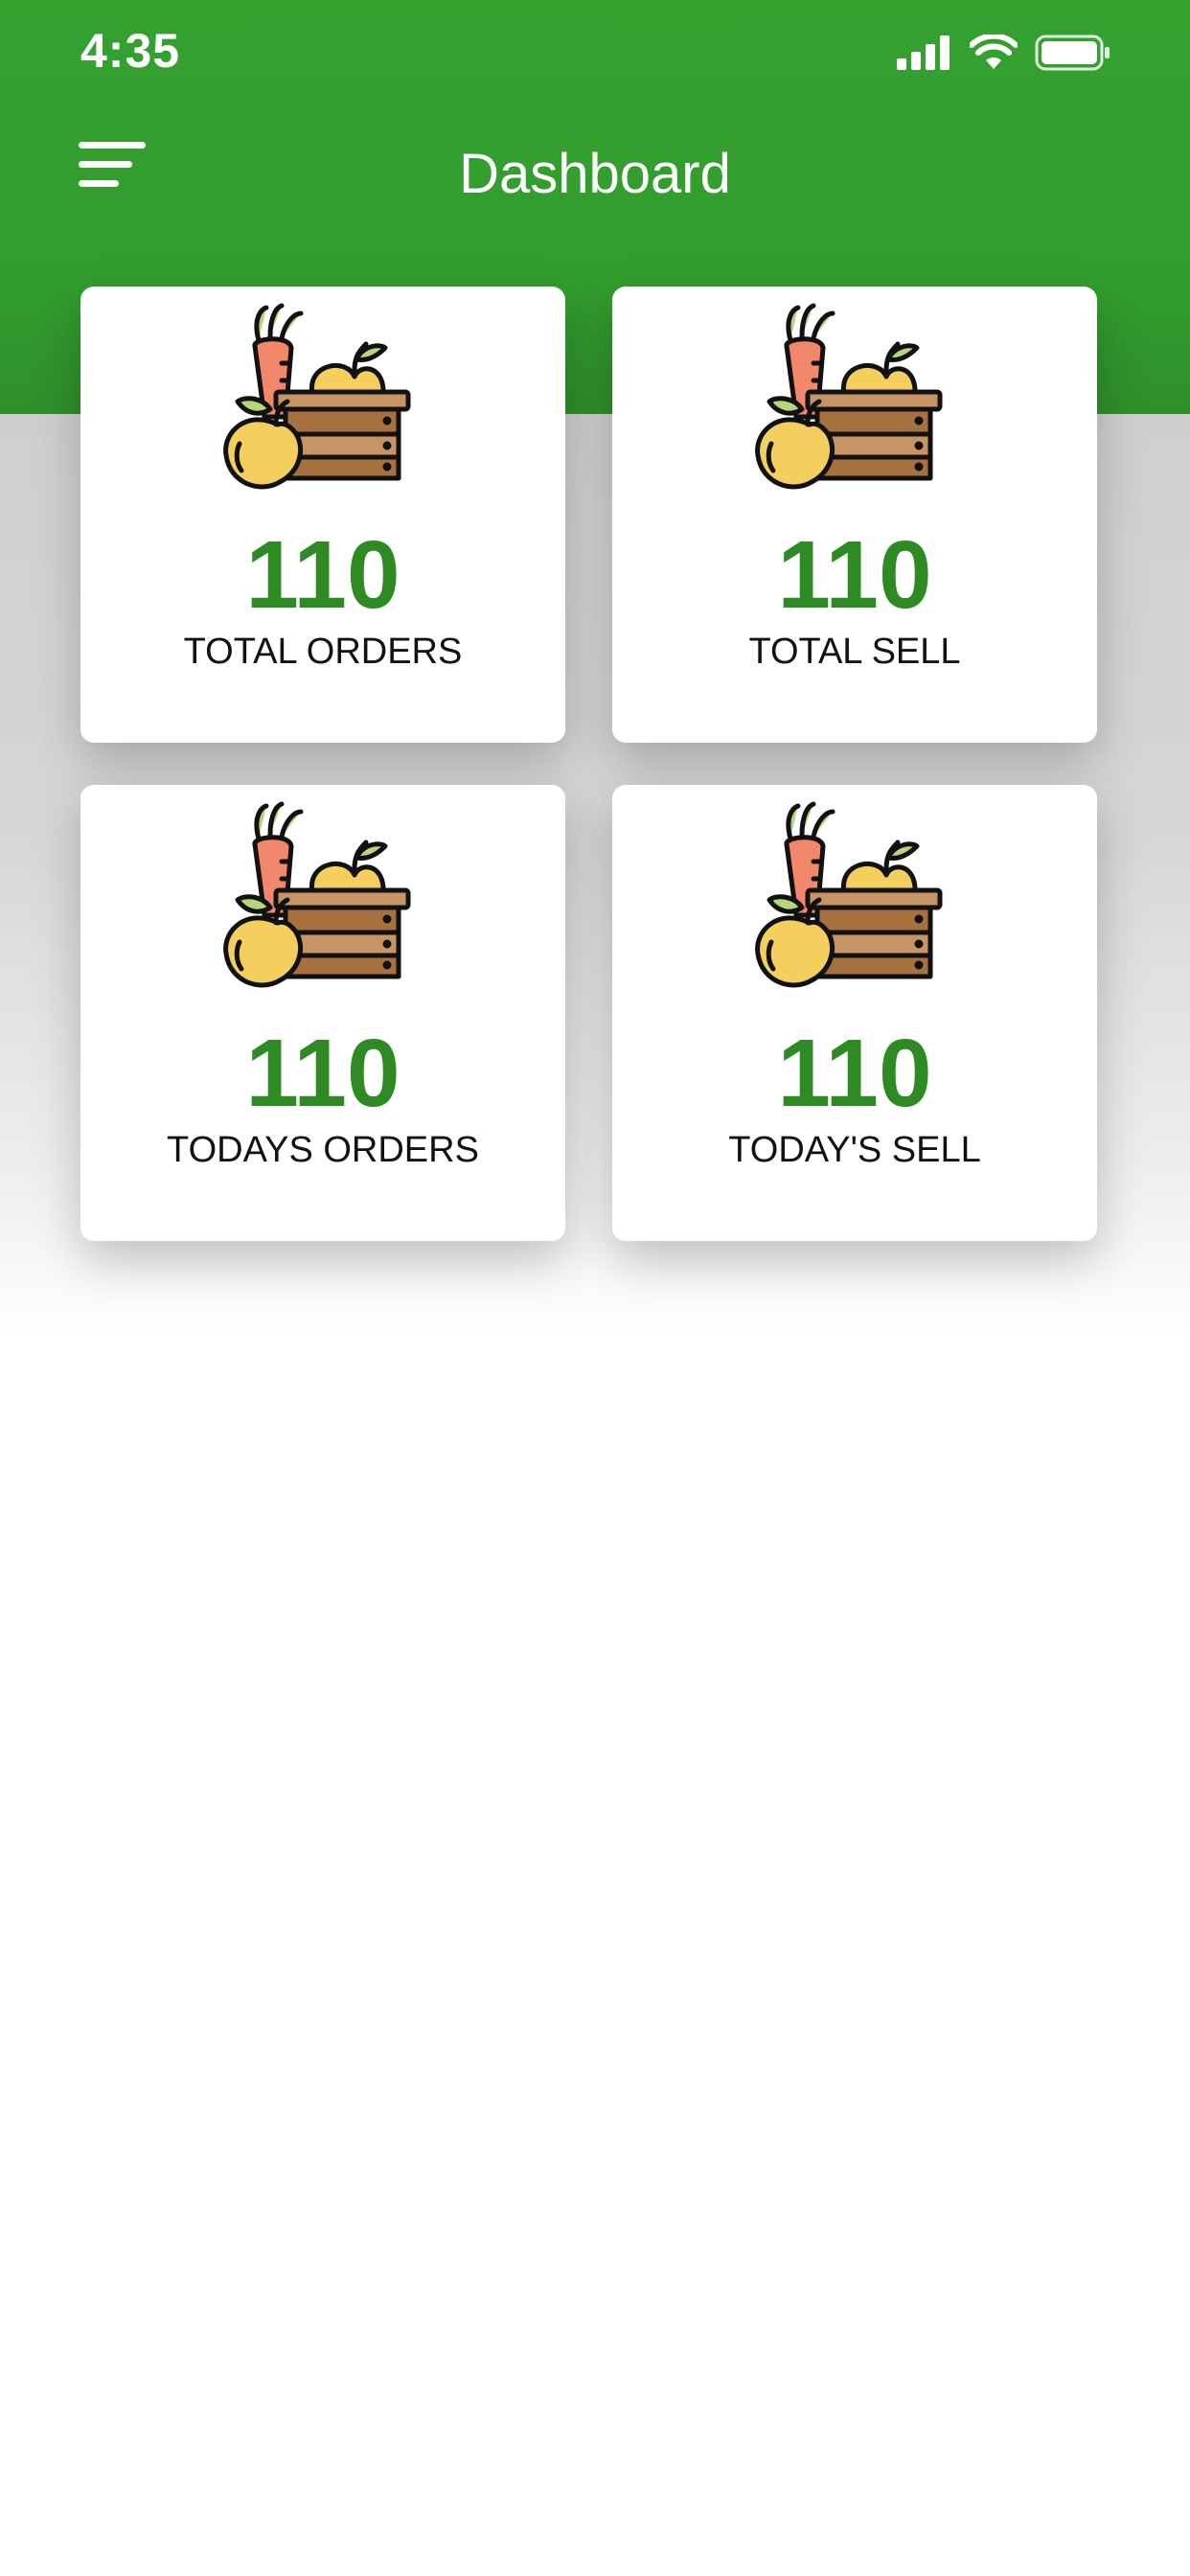  Describe the element at coordinates (855, 652) in the screenshot. I see `stat-label: TOTAL SELL` at that location.